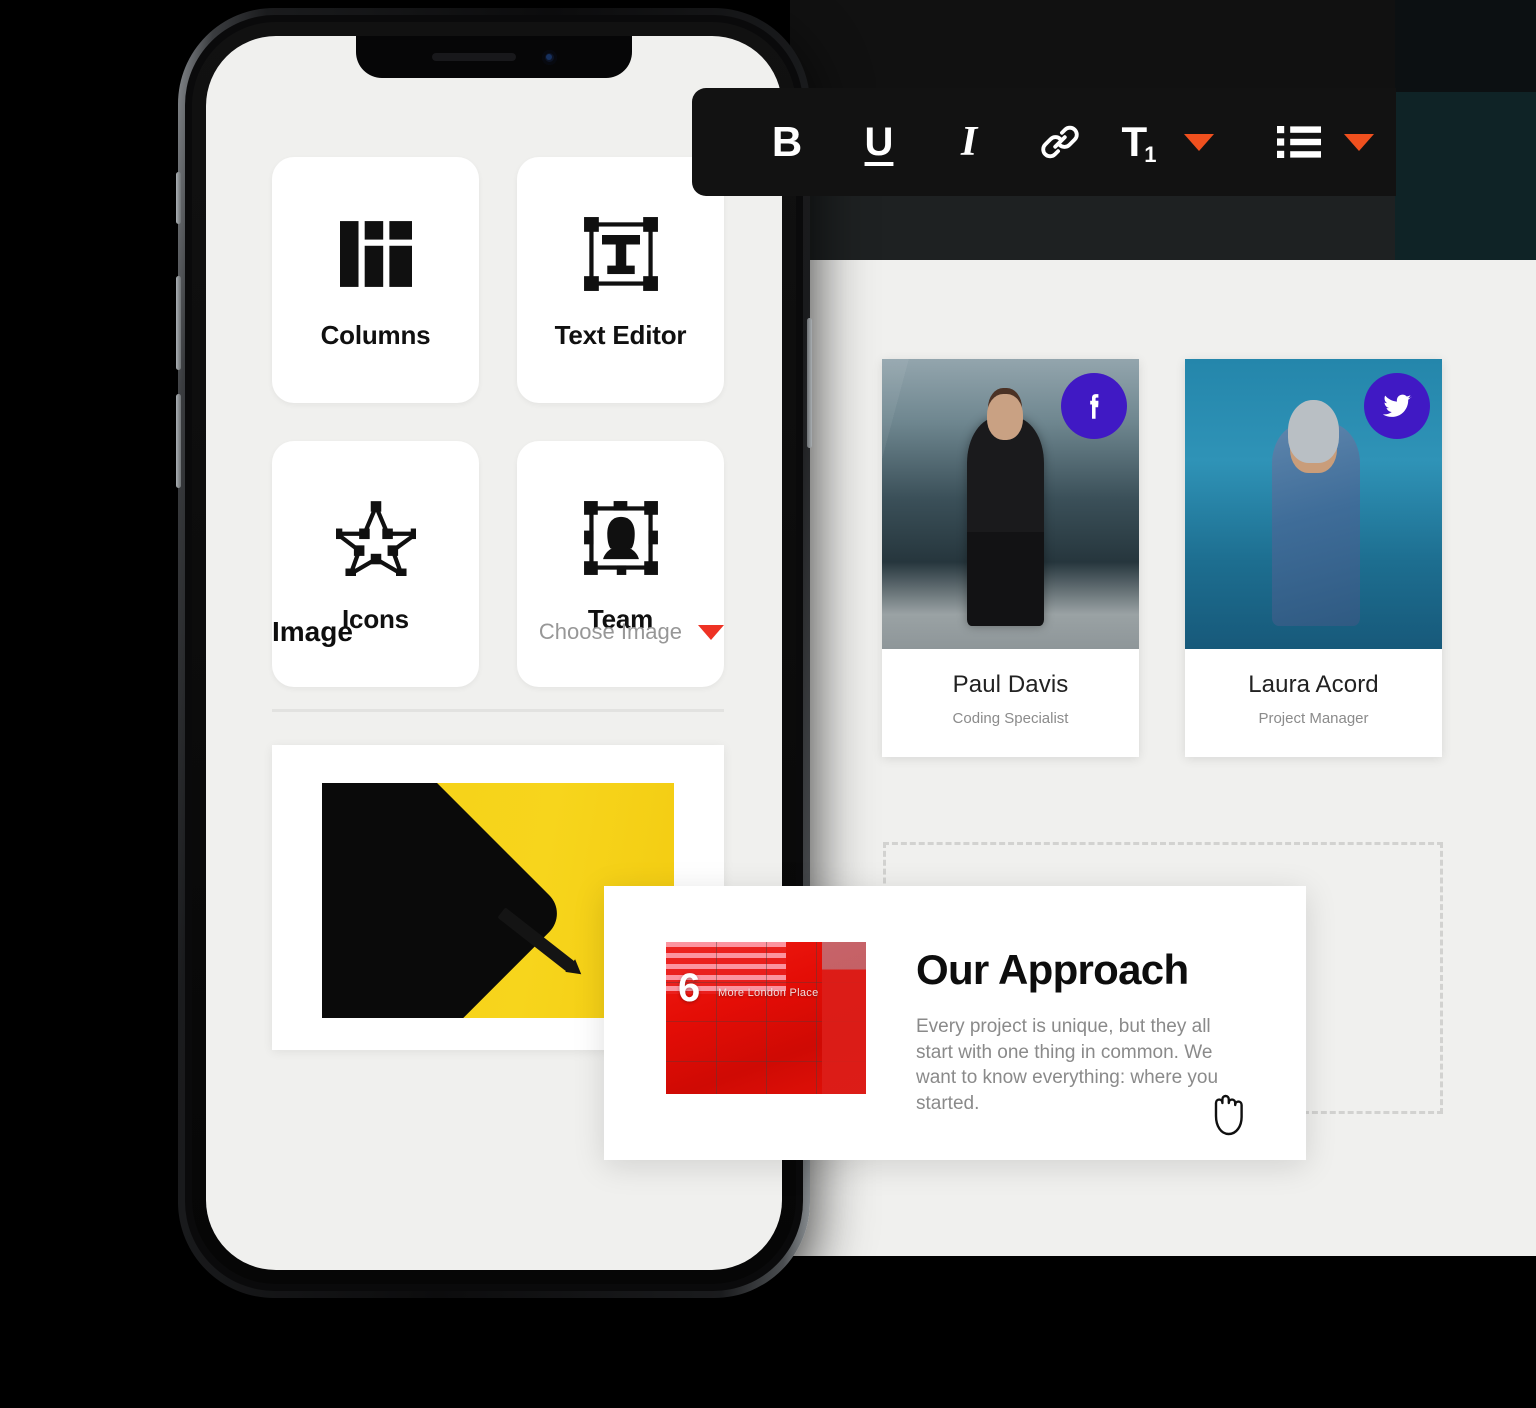 The image size is (1536, 1408). What do you see at coordinates (1052, 969) in the screenshot?
I see `approach-title: Our Approach` at bounding box center [1052, 969].